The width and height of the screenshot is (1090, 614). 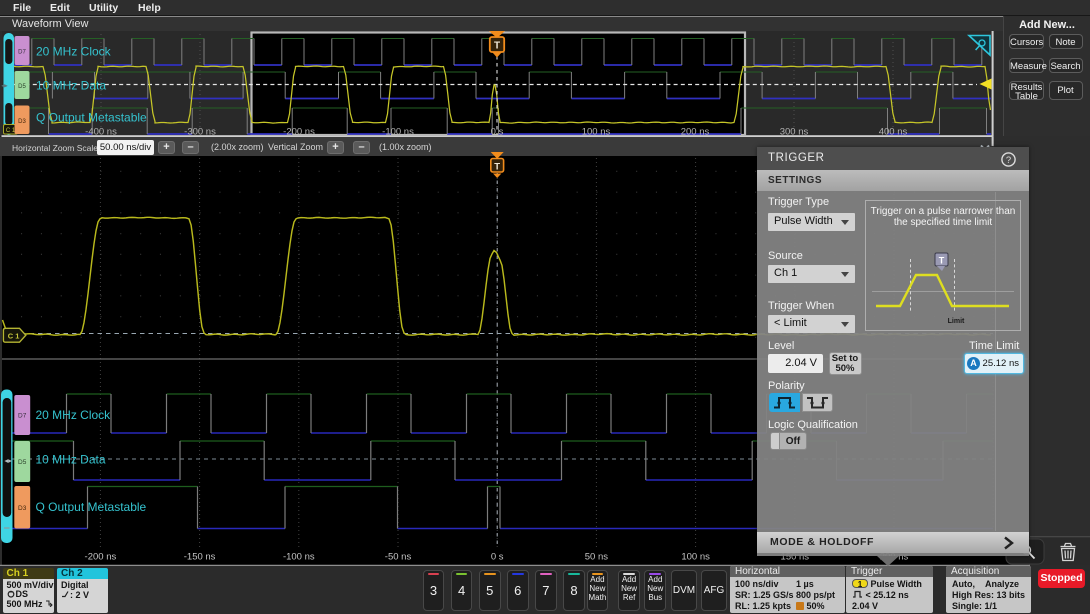 I want to click on svg-text: 400 ns, so click(x=893, y=132).